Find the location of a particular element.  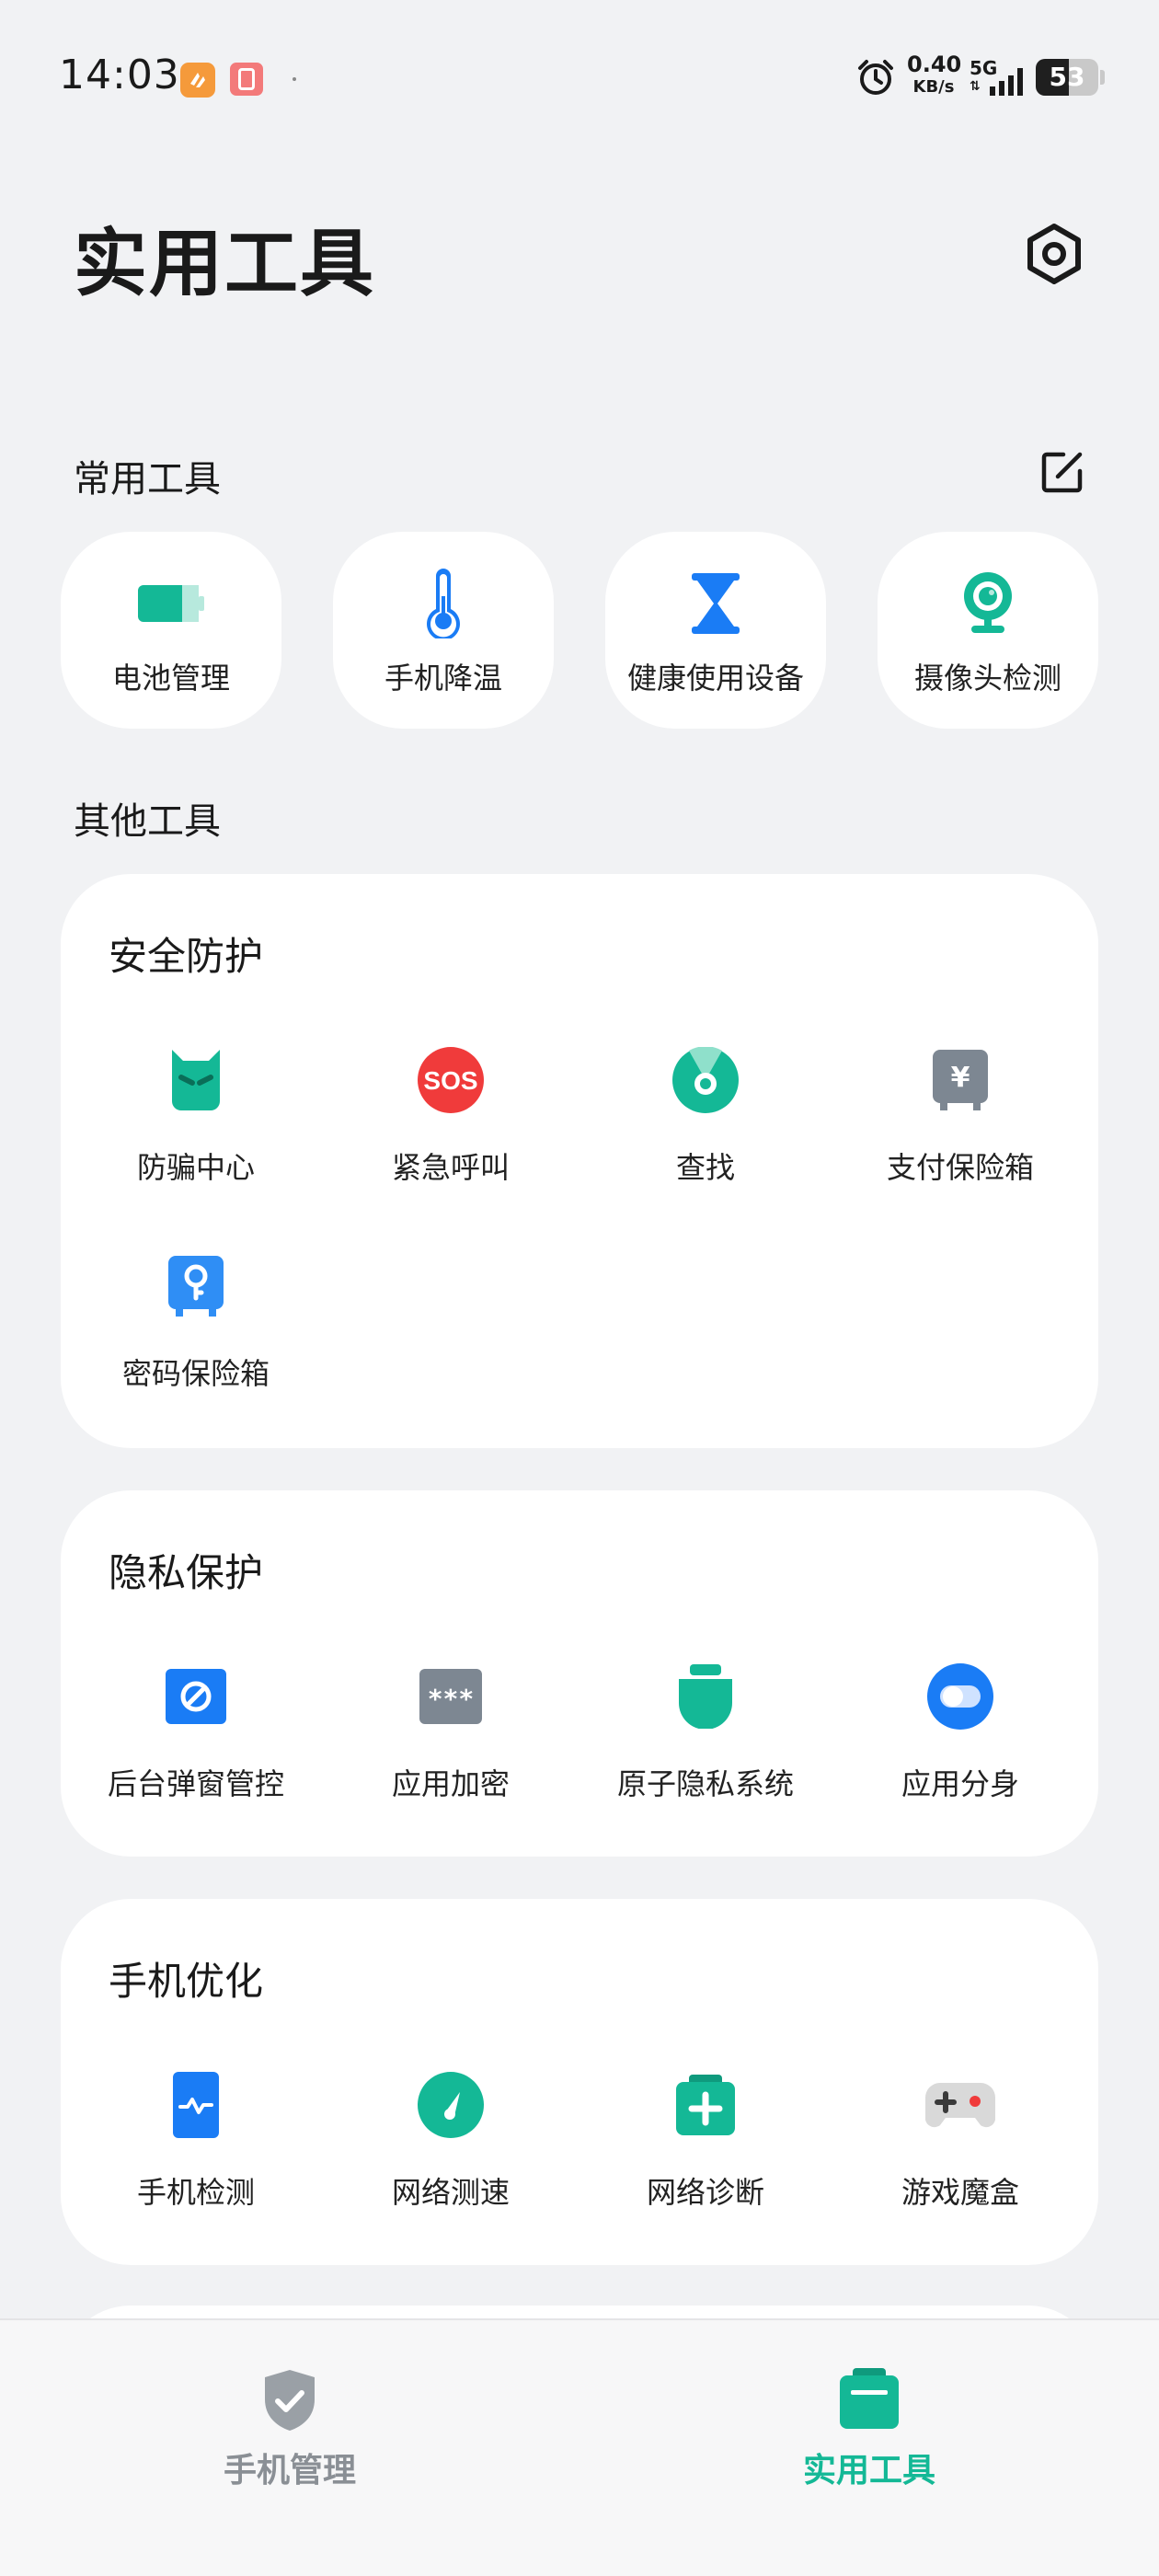

quick-tile-healthy-use: 健康使用设备 is located at coordinates (715, 630).